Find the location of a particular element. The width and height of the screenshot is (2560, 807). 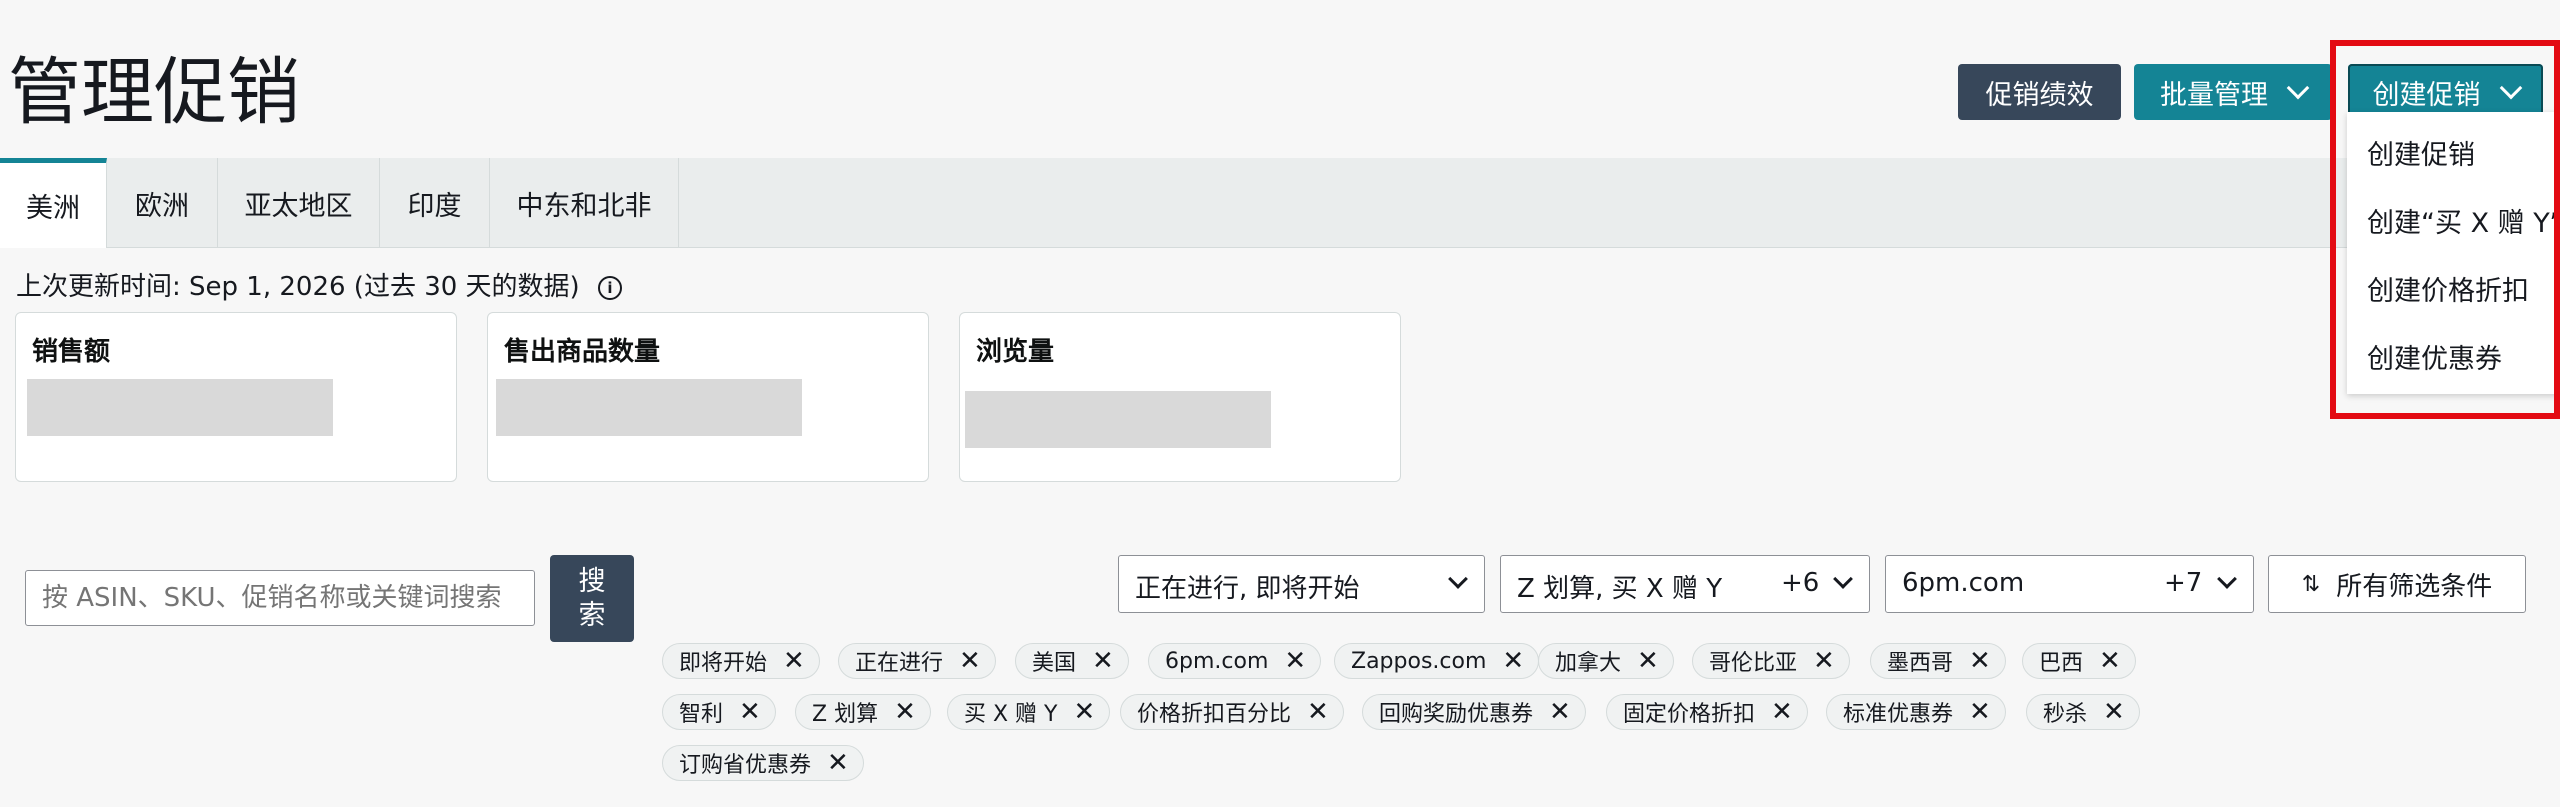

last-updated-label: 上次更新时间: Sep 1, 2026 (过去 30 天的数据) is located at coordinates (298, 287).